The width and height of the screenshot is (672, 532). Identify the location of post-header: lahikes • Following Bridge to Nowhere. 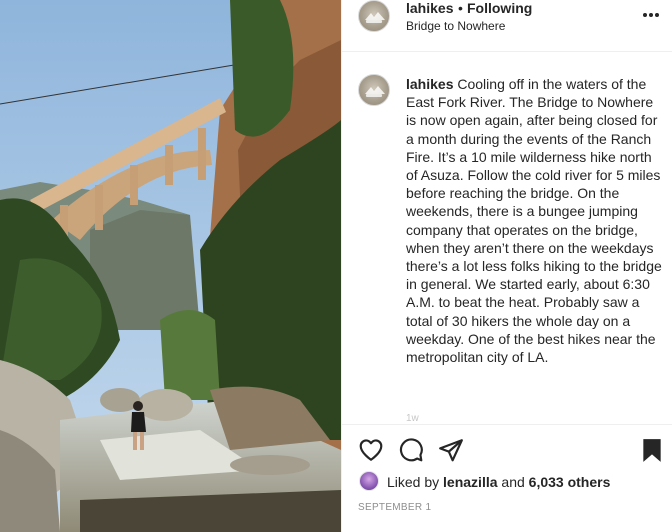
(507, 26).